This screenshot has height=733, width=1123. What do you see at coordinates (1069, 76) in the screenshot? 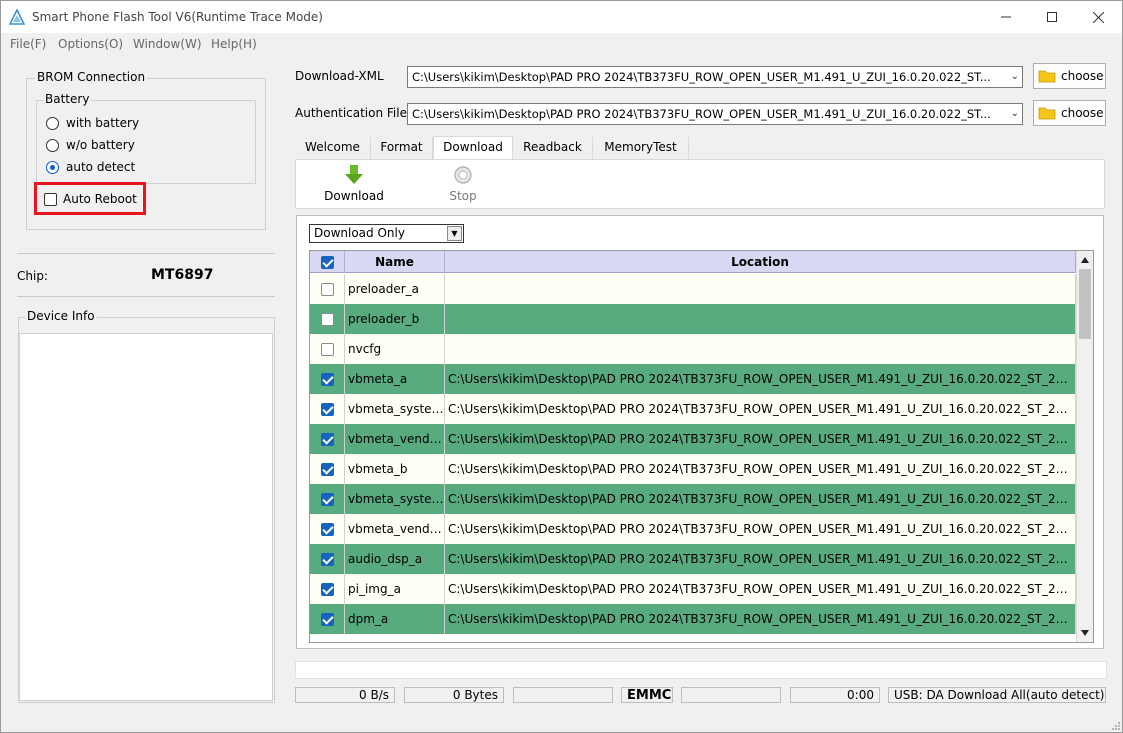
I see `choose-xml-button: choose` at bounding box center [1069, 76].